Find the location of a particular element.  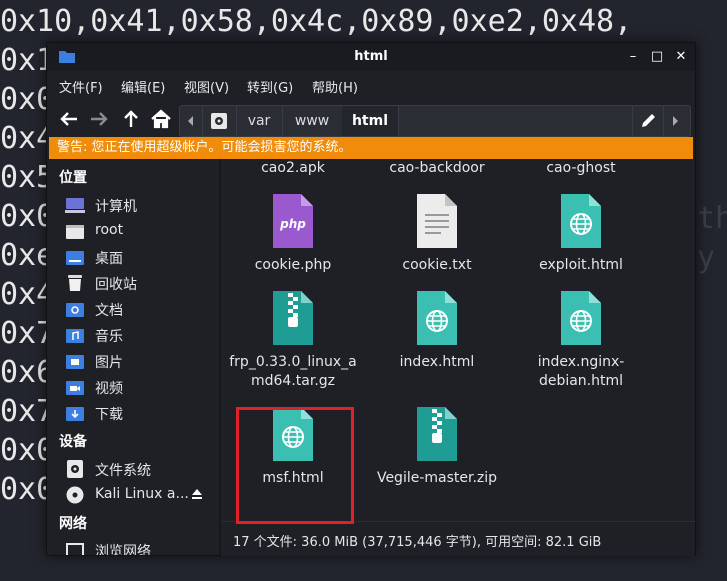

highlight-box is located at coordinates (295, 465).